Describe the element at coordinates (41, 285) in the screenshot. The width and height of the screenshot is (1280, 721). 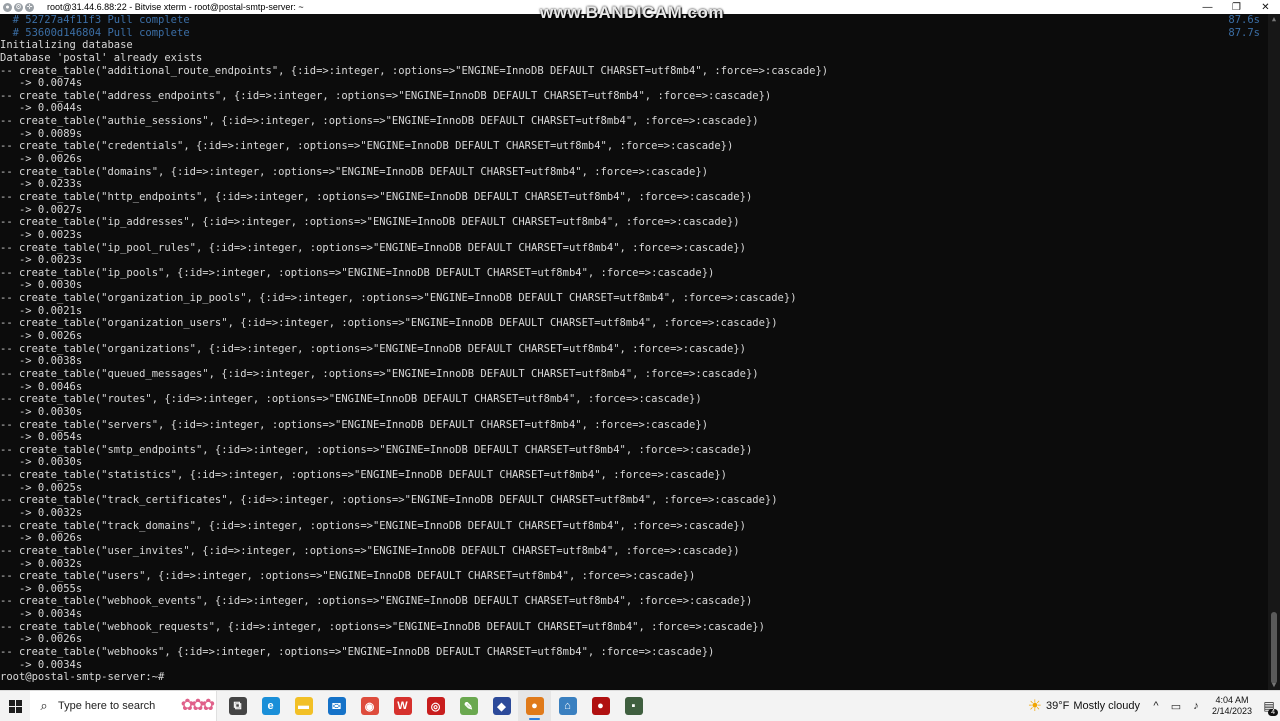
I see `terminal-line-text: -> 0.0030s` at that location.